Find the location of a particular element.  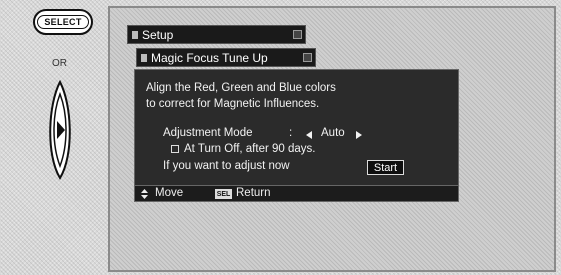

right-arrow-icon is located at coordinates (359, 136).